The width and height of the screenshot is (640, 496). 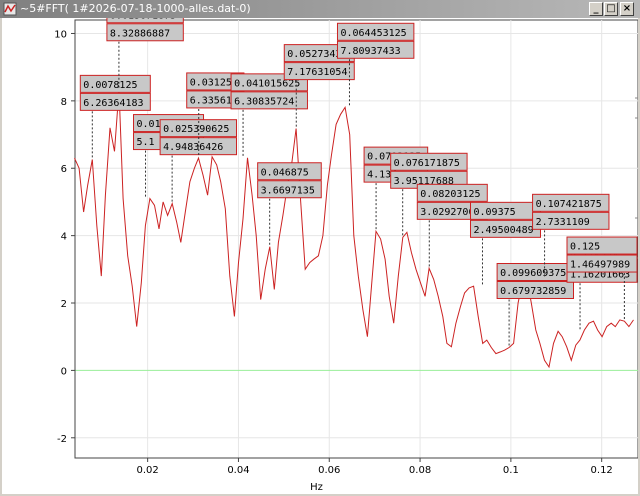 What do you see at coordinates (148, 470) in the screenshot?
I see `x-tick-label: 0.02` at bounding box center [148, 470].